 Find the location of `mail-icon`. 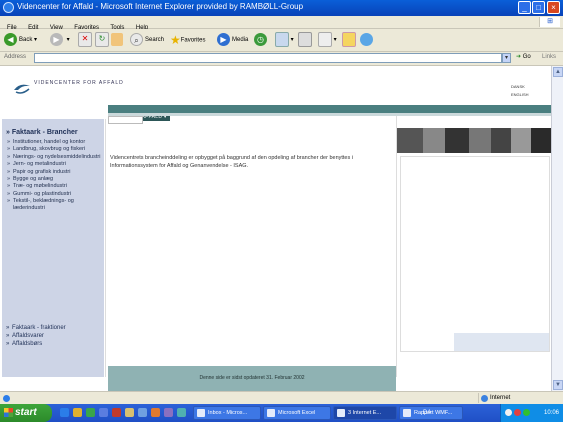

mail-icon is located at coordinates (282, 39).